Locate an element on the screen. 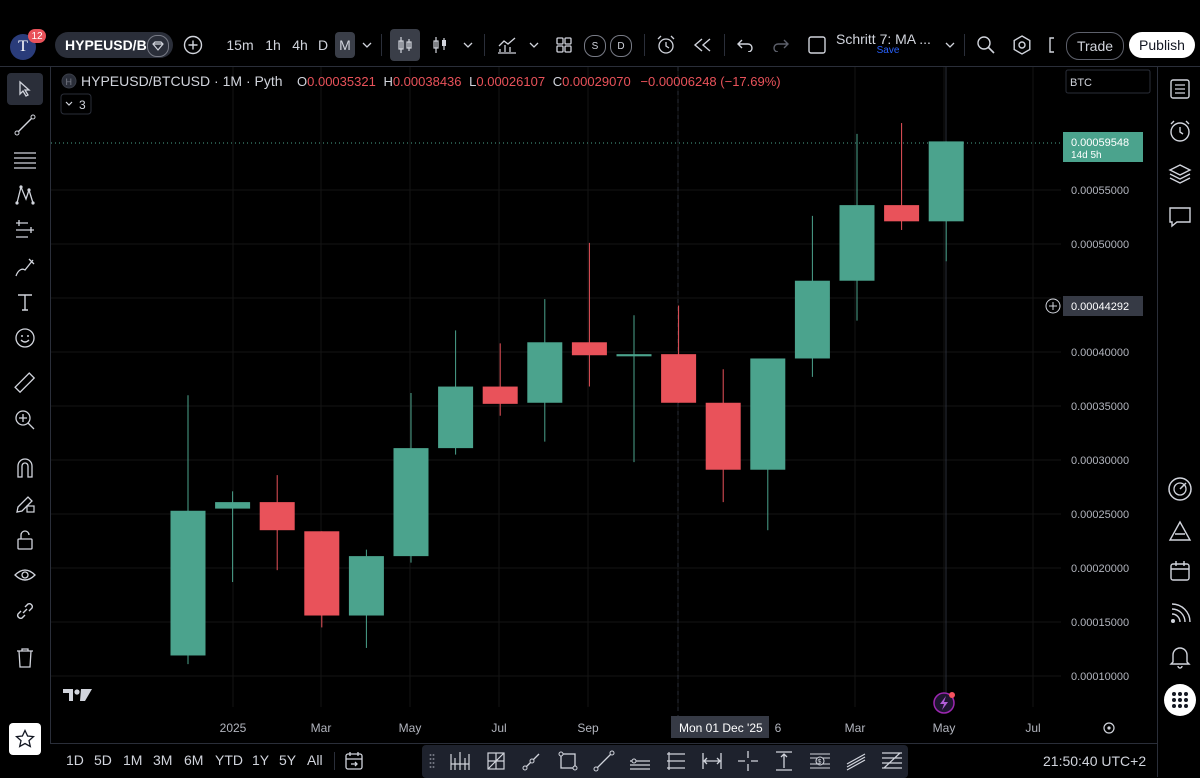  stay-in-drawing-tool is located at coordinates (25, 504).